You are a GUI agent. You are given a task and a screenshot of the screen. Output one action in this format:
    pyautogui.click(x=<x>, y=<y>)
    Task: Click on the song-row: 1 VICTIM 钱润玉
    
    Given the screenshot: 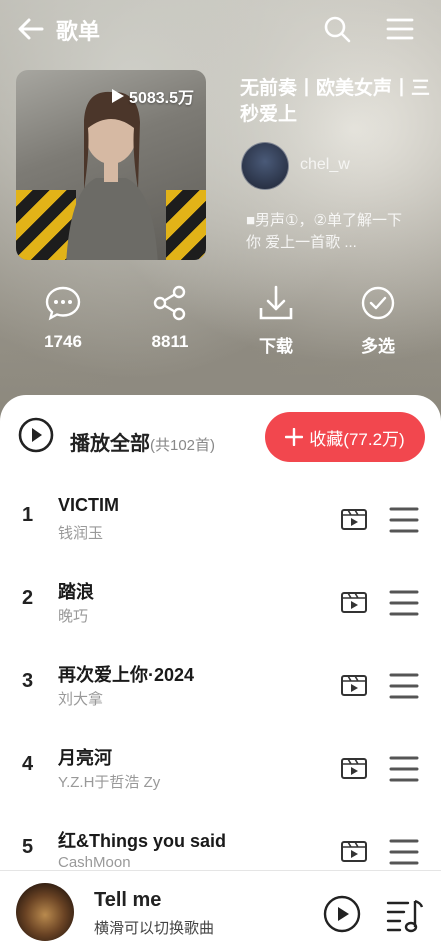 What is the action you would take?
    pyautogui.click(x=220, y=520)
    